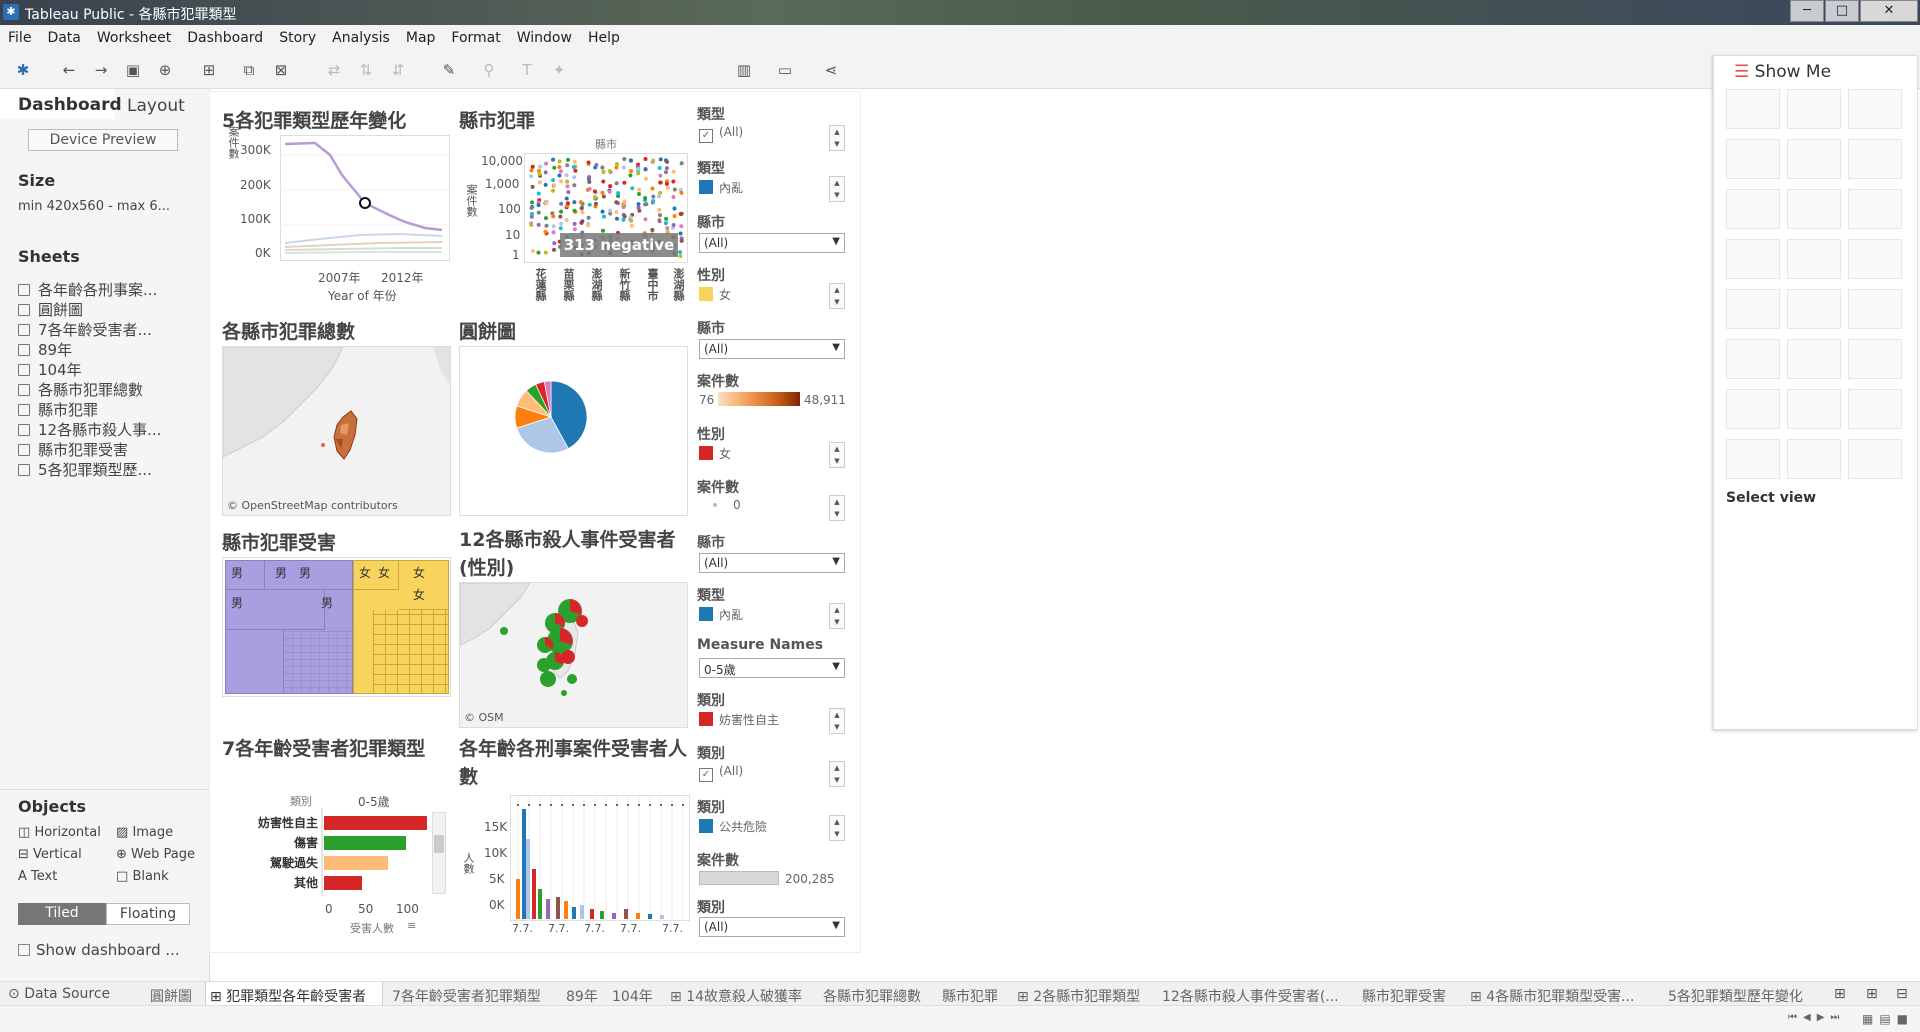 Image resolution: width=1920 pixels, height=1032 pixels. I want to click on pin-icon: ✦, so click(559, 70).